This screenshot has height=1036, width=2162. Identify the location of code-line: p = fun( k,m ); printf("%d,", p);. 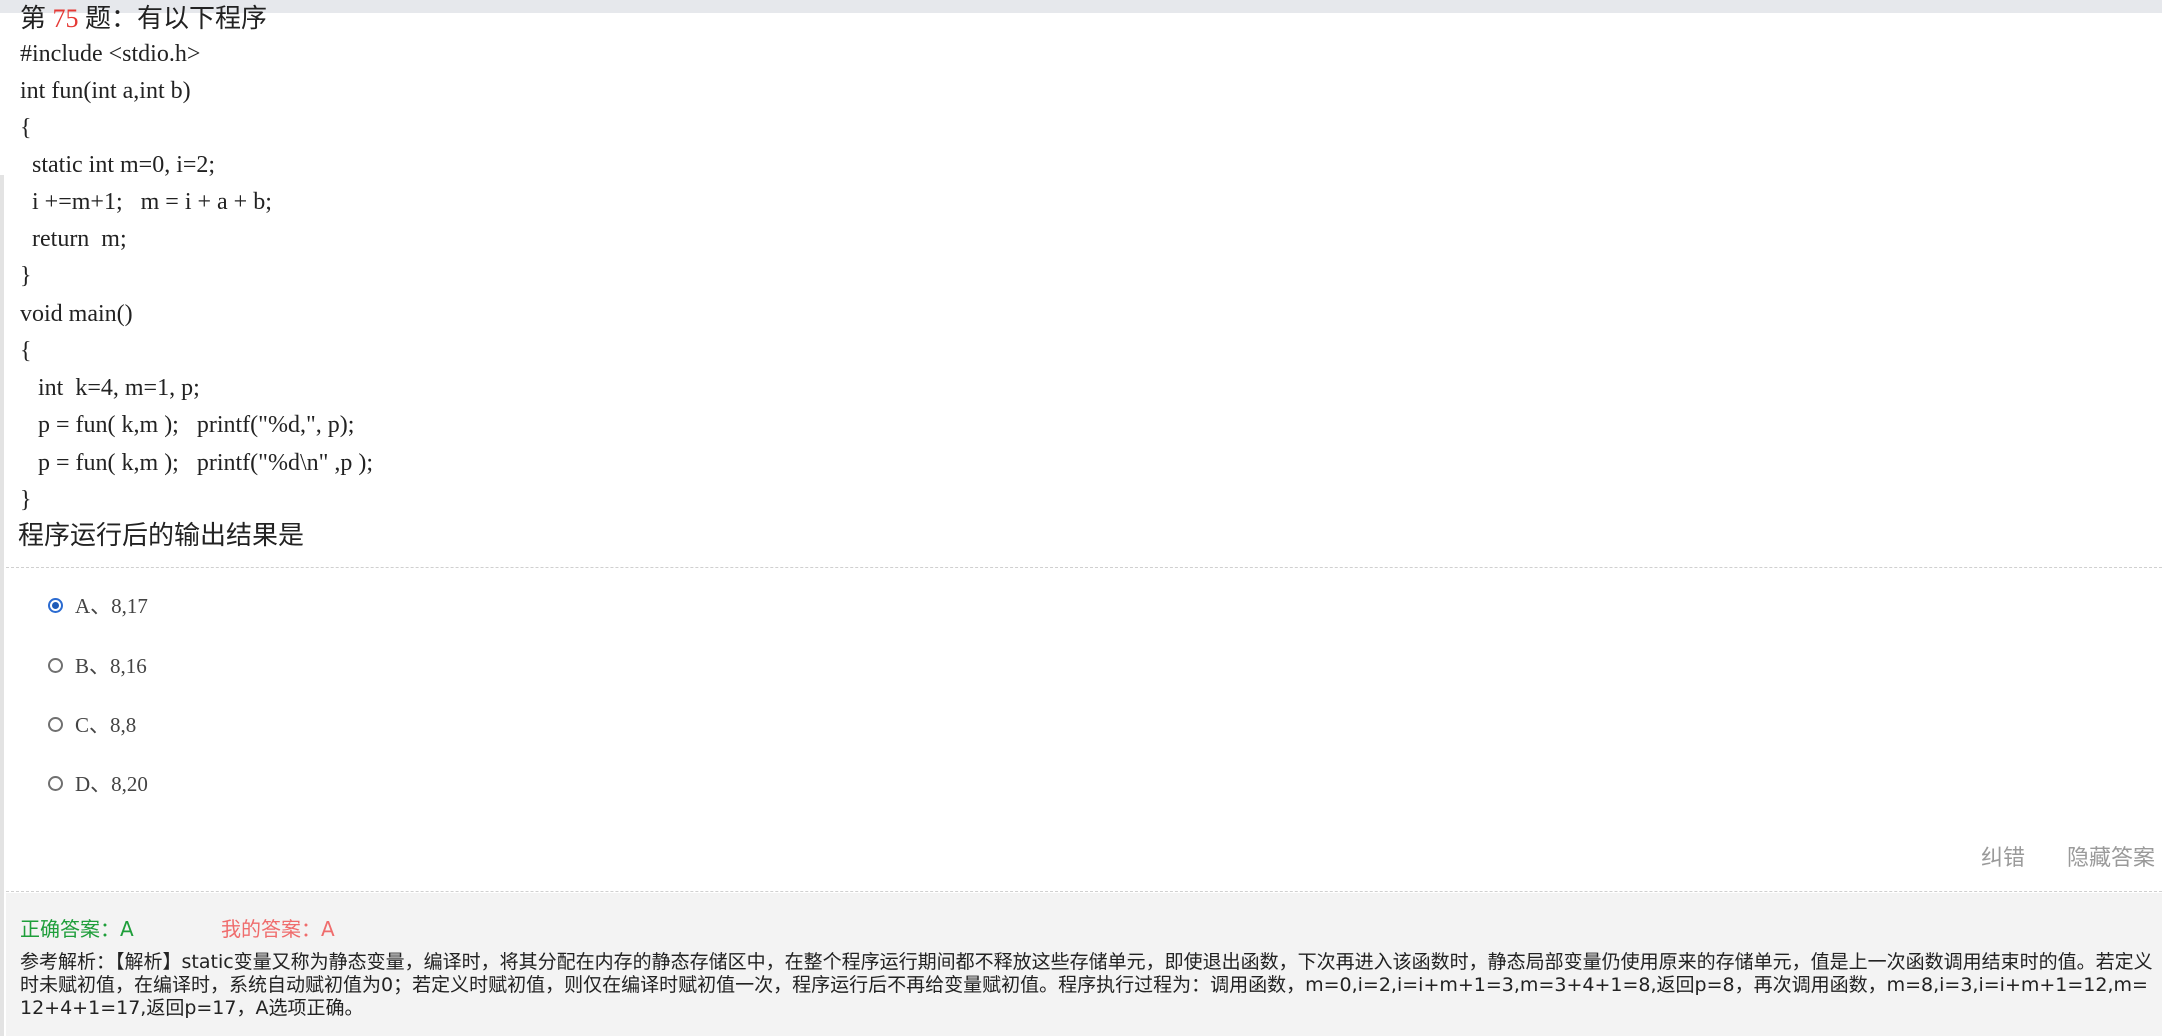
(187, 425).